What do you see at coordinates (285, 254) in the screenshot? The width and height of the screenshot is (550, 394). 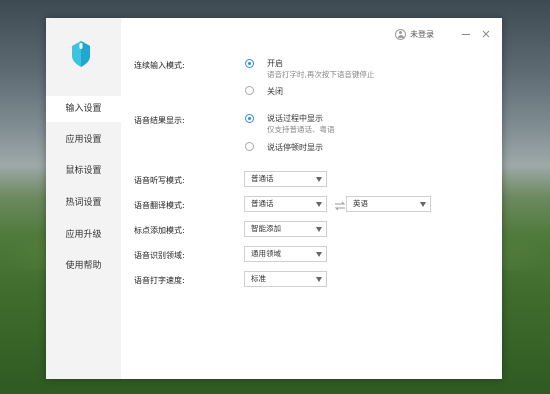 I see `recognition-domain-select: 通用领域` at bounding box center [285, 254].